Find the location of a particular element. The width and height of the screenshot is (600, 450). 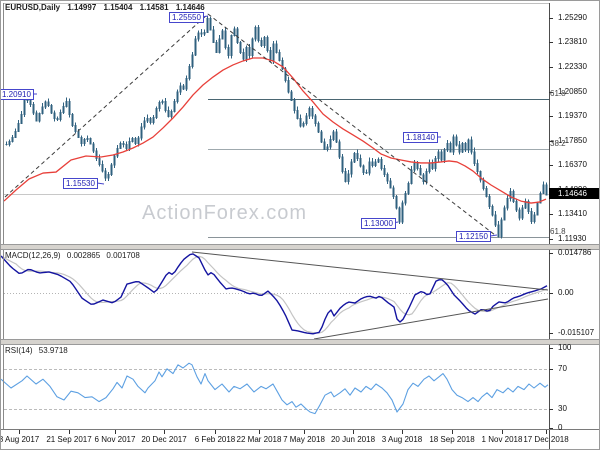

y-axis-label: 30 is located at coordinates (562, 408).